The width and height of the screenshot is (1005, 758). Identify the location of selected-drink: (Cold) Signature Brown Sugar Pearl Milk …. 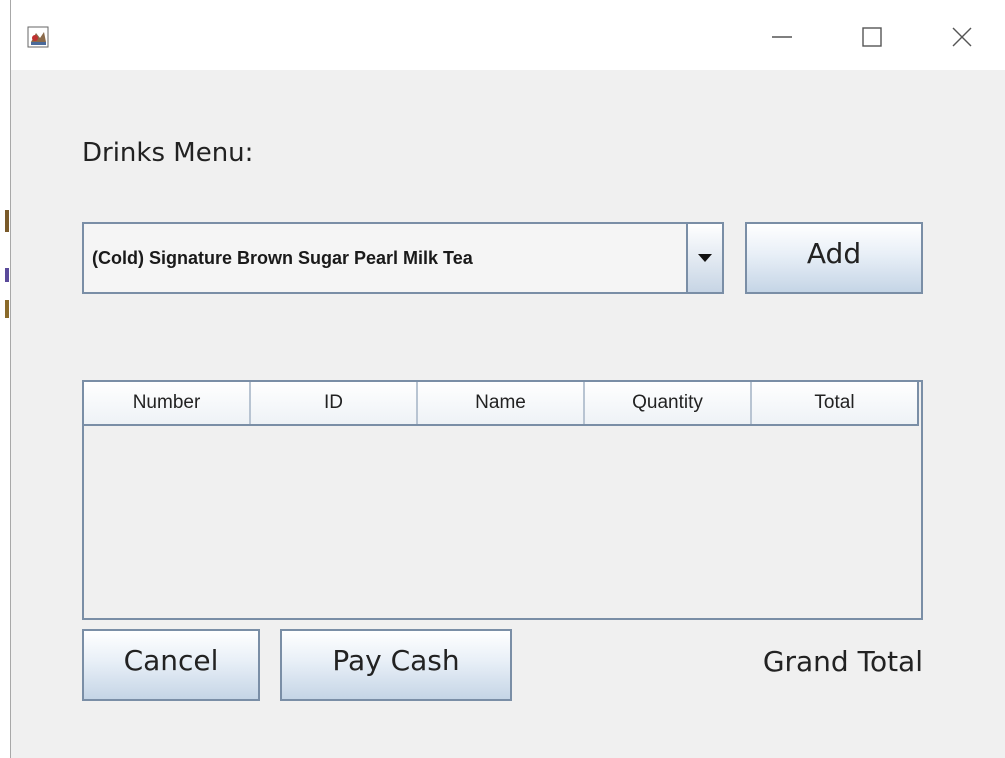
(282, 258).